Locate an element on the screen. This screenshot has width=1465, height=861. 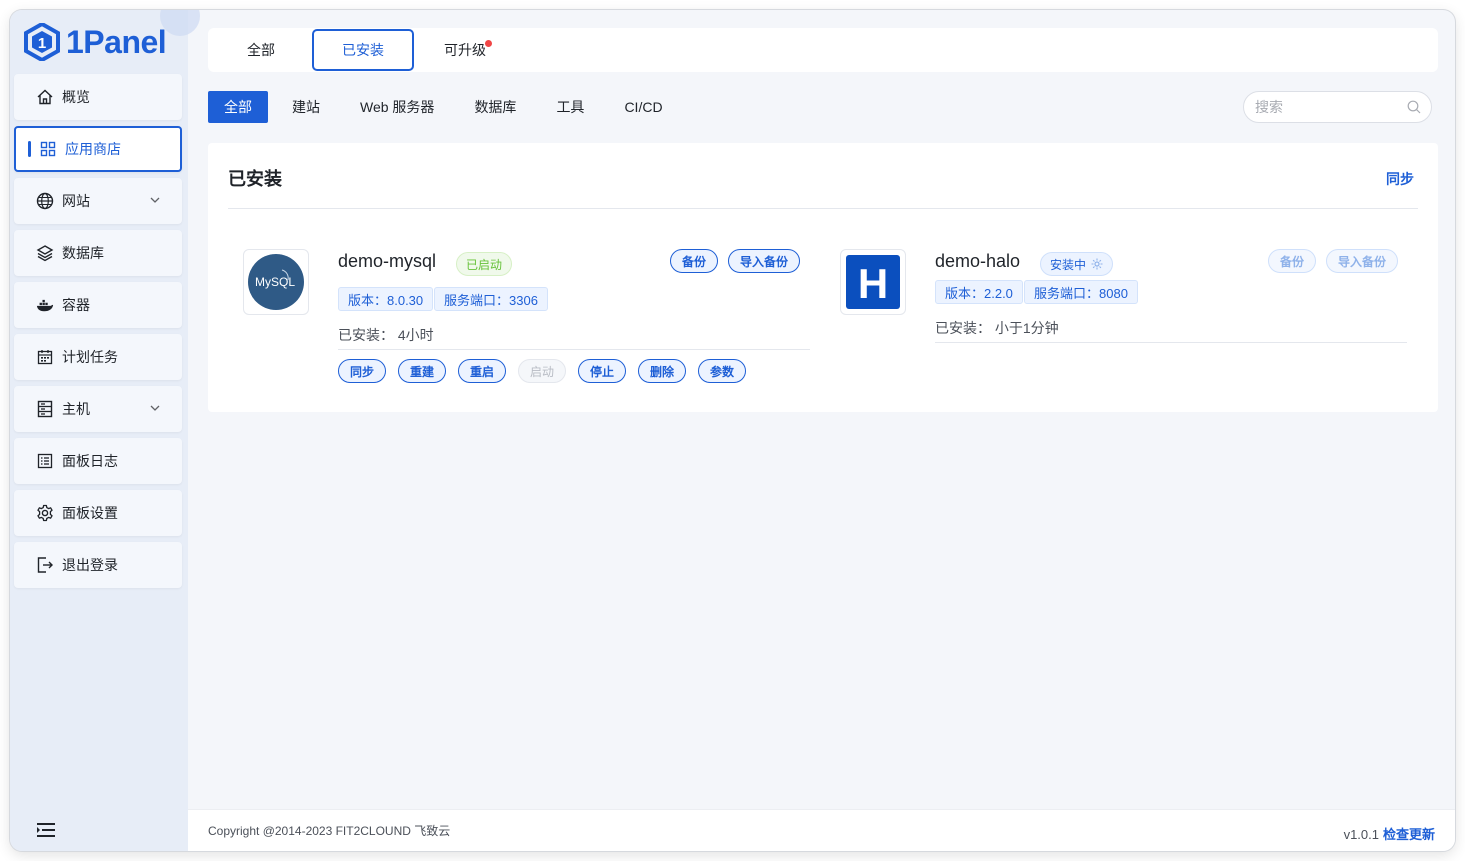
status-badge: 安装中 is located at coordinates (1077, 264).